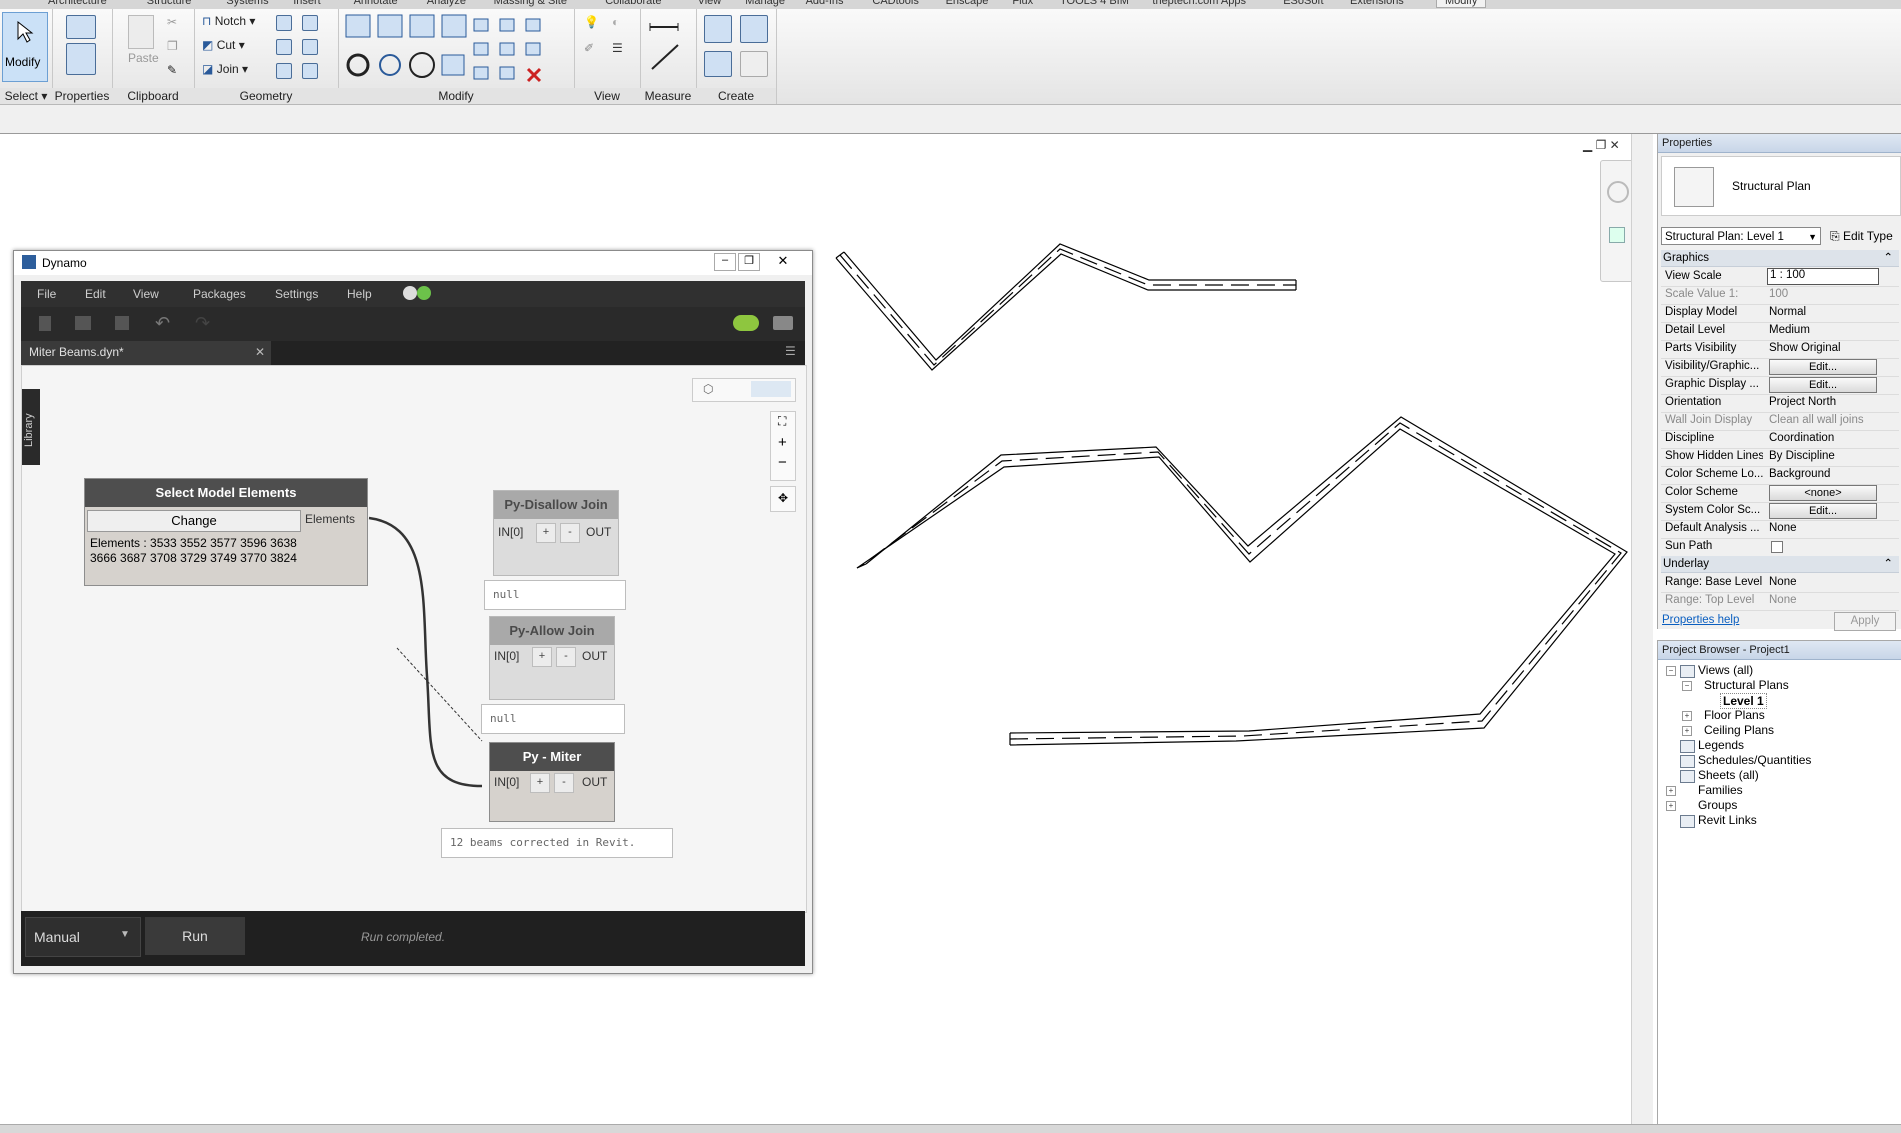 This screenshot has height=1133, width=1901. Describe the element at coordinates (1700, 620) in the screenshot. I see `properties-help-link: Properties help` at that location.